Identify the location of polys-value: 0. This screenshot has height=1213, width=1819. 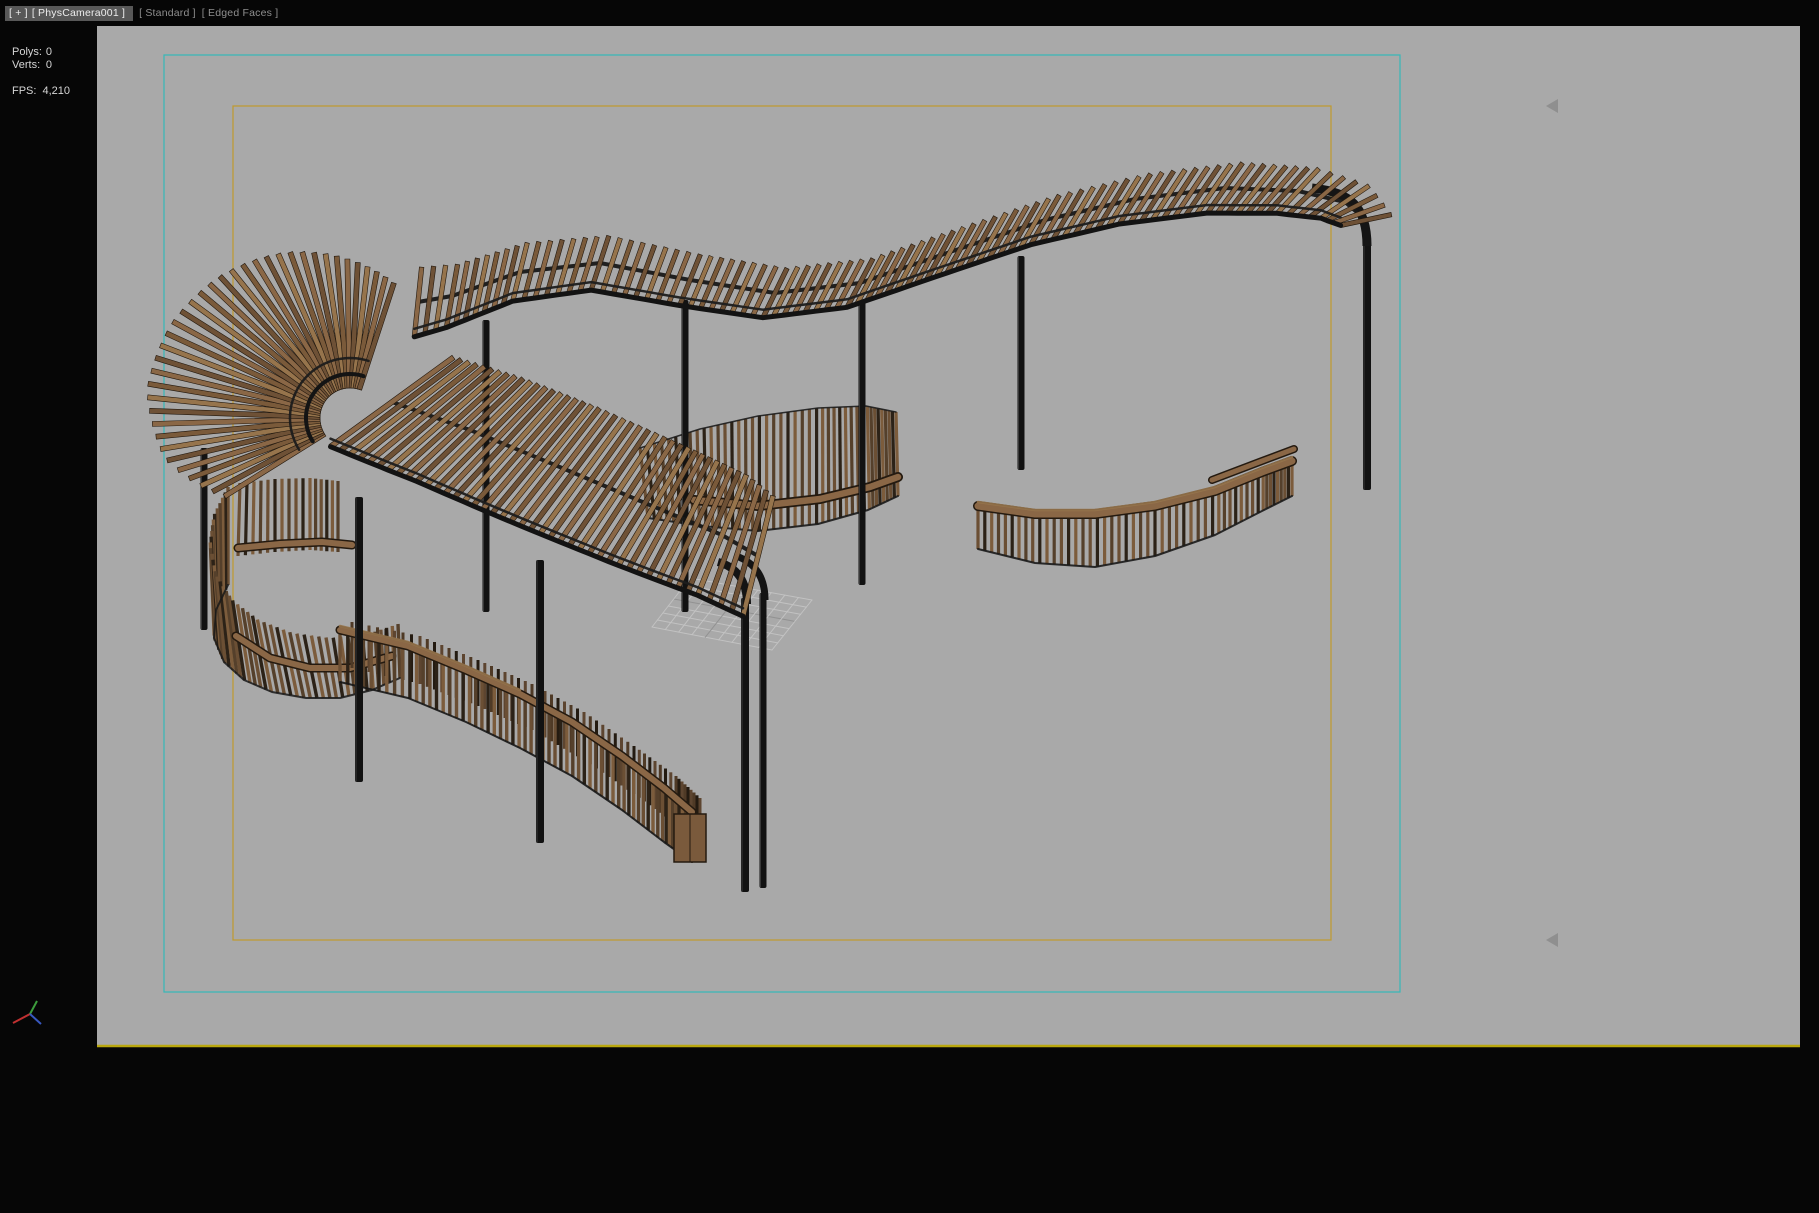
(48, 52).